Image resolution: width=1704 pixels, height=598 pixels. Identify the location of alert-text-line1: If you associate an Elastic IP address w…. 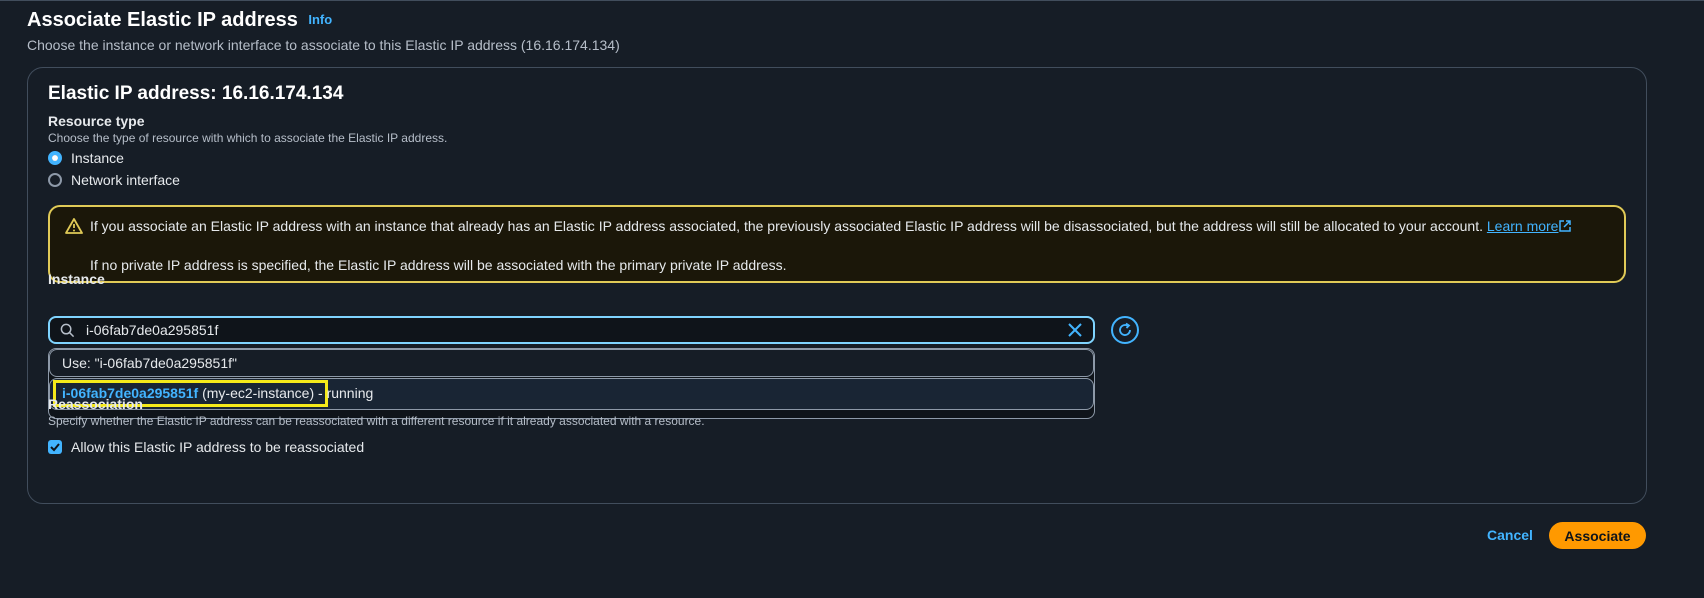
(831, 226).